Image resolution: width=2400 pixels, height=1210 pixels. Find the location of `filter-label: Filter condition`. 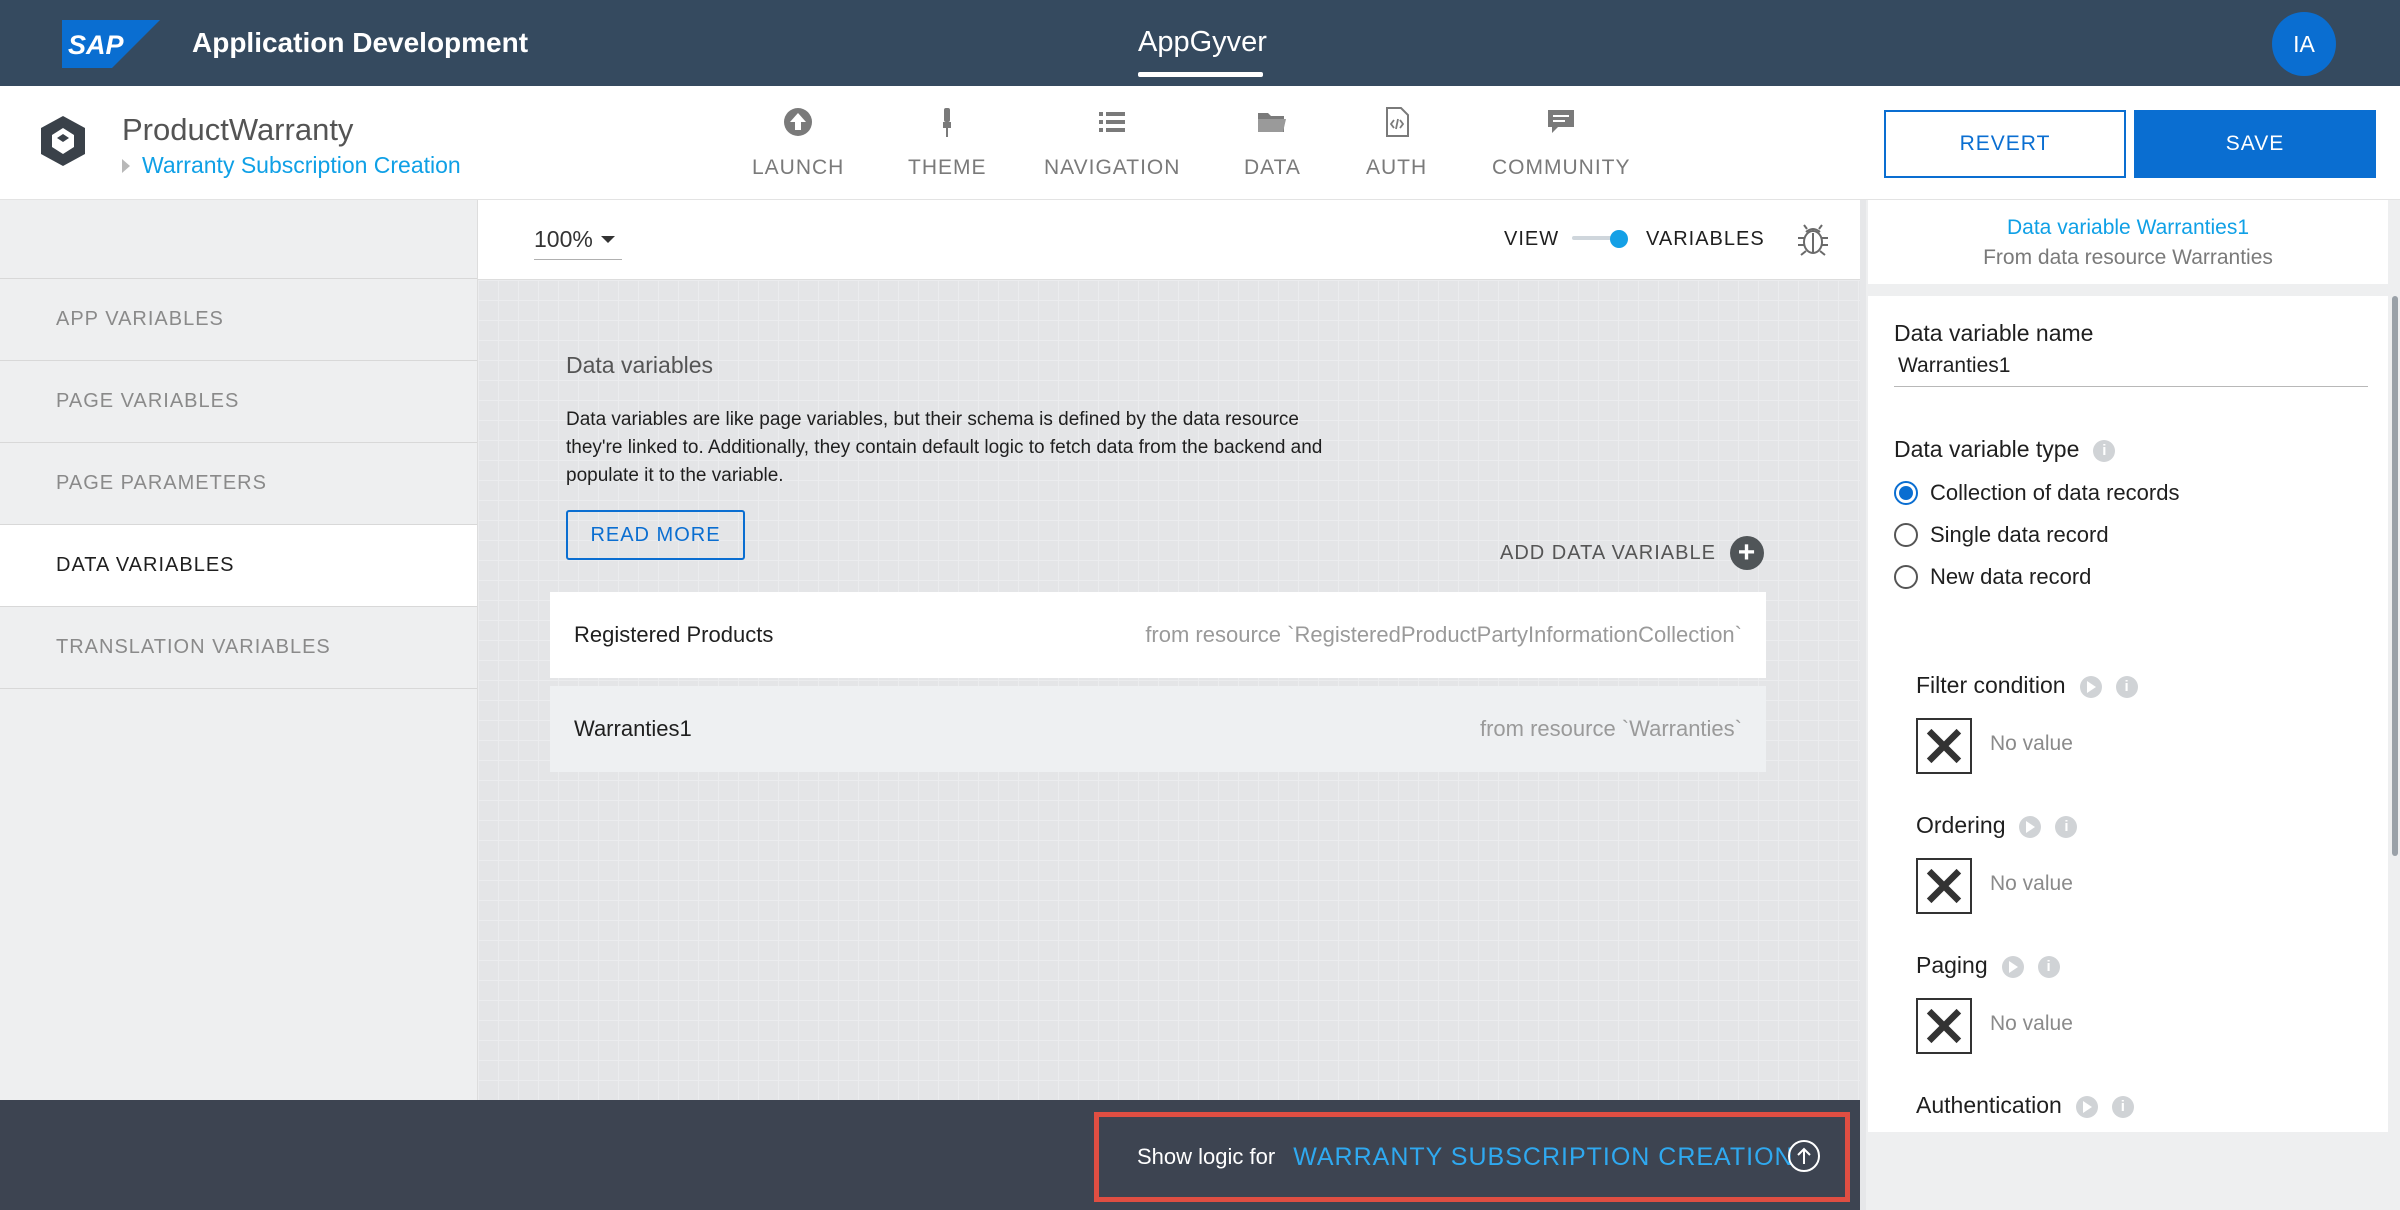

filter-label: Filter condition is located at coordinates (1991, 685).